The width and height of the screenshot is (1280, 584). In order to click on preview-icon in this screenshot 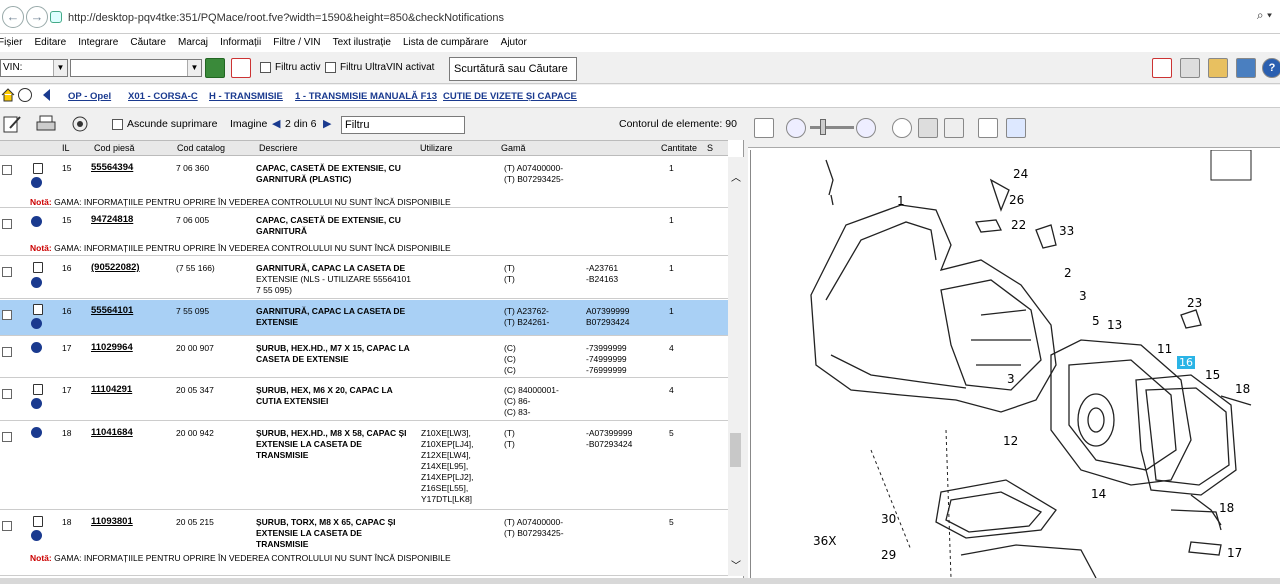, I will do `click(80, 124)`.